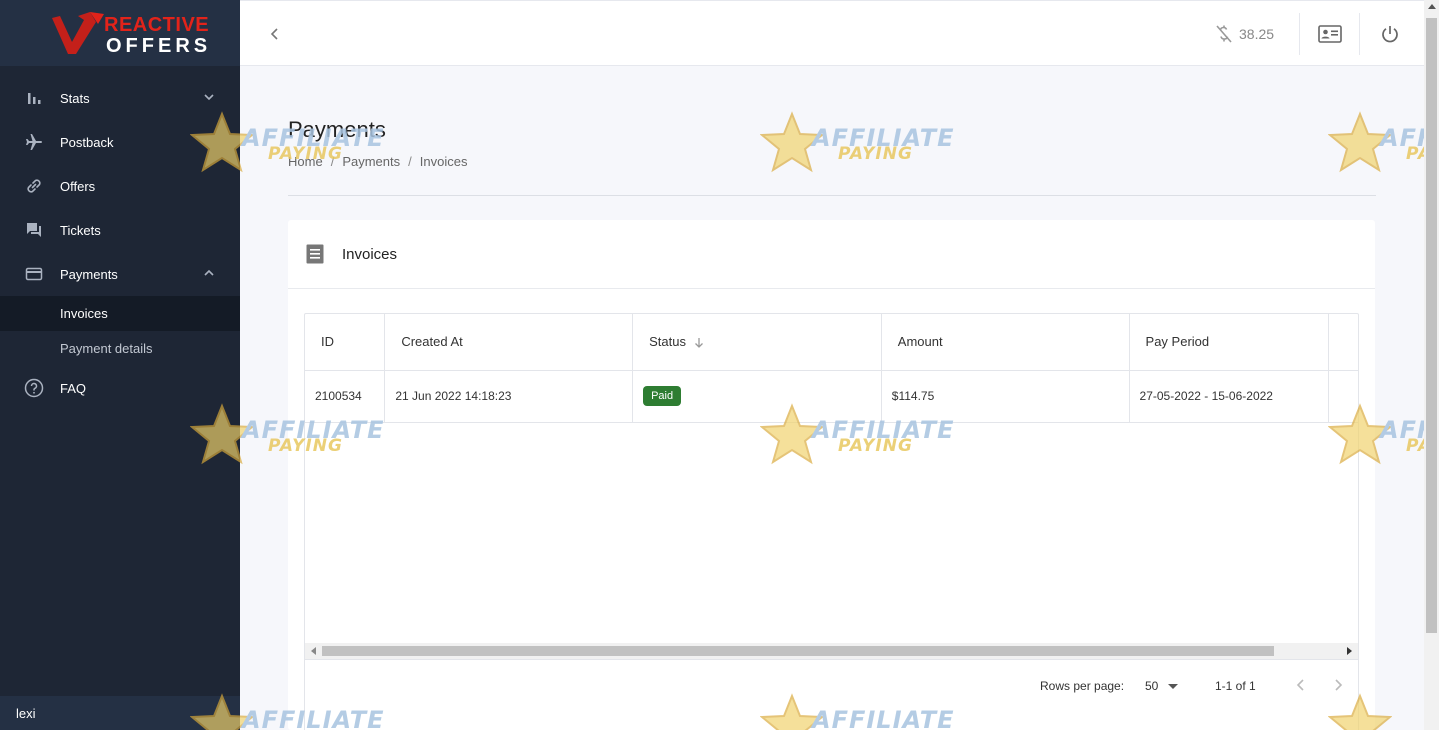 The image size is (1439, 730). What do you see at coordinates (34, 186) in the screenshot?
I see `link-icon` at bounding box center [34, 186].